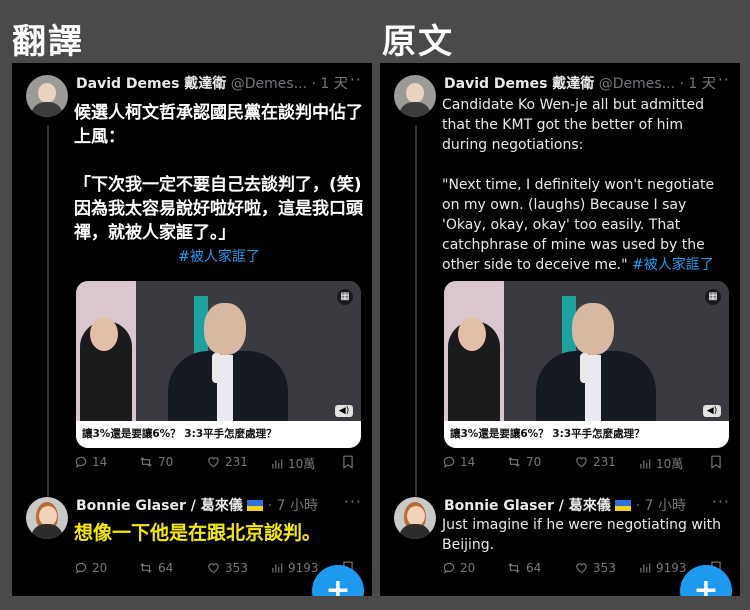 This screenshot has width=750, height=610. Describe the element at coordinates (48, 42) in the screenshot. I see `translated-heading: 翻譯` at that location.